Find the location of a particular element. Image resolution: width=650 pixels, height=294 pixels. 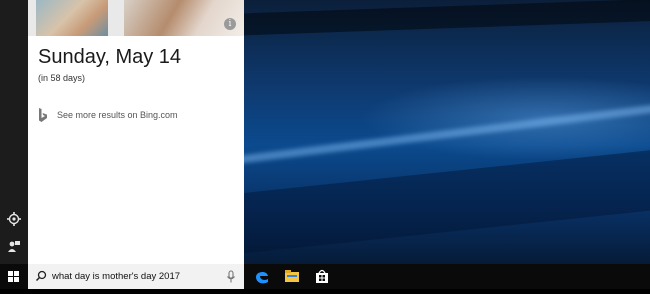

store-taskbar-button is located at coordinates (322, 276).